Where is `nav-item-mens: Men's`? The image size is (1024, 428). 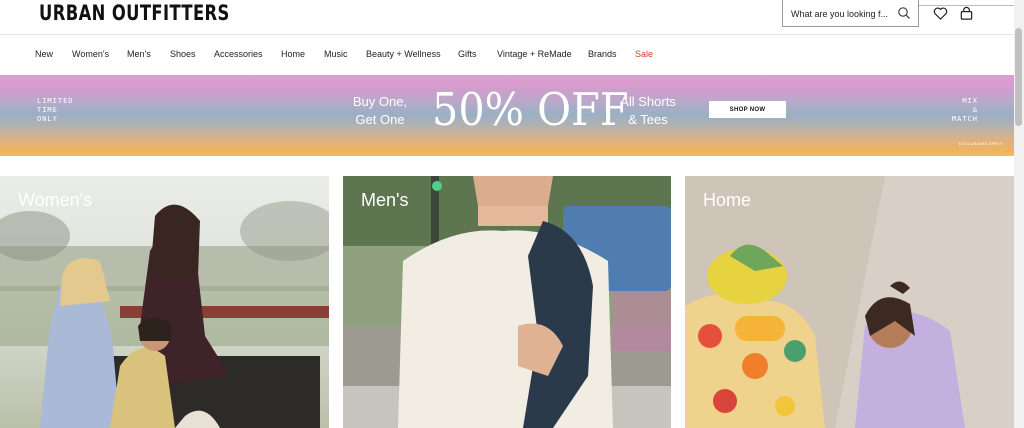 nav-item-mens: Men's is located at coordinates (139, 54).